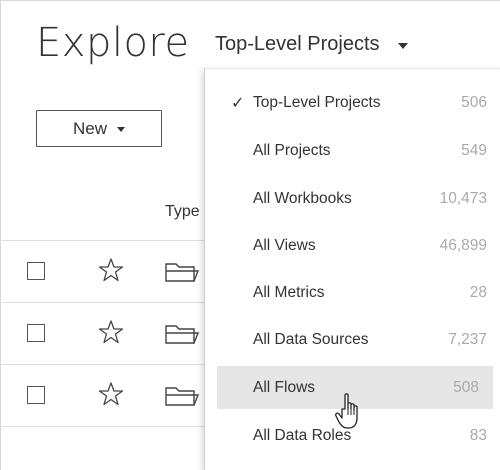 Image resolution: width=500 pixels, height=470 pixels. Describe the element at coordinates (463, 198) in the screenshot. I see `menu-item-count: 10,473` at that location.